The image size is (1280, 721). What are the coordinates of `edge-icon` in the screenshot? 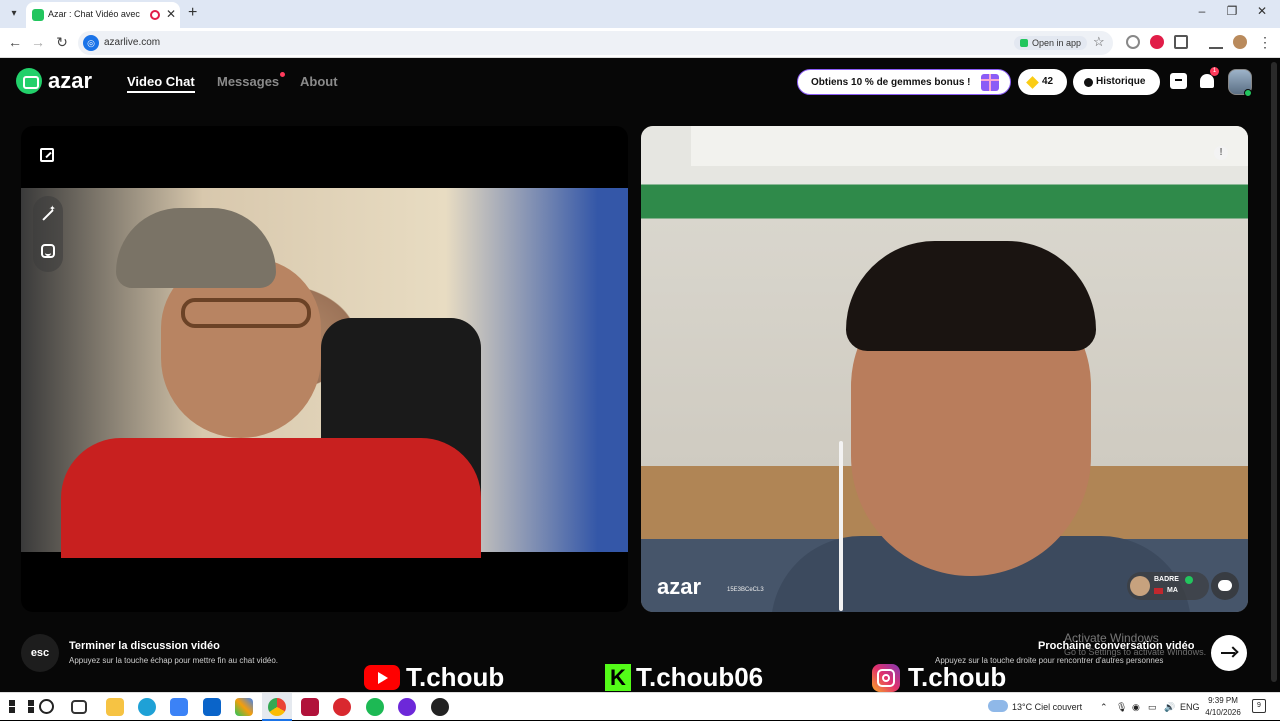 It's located at (147, 707).